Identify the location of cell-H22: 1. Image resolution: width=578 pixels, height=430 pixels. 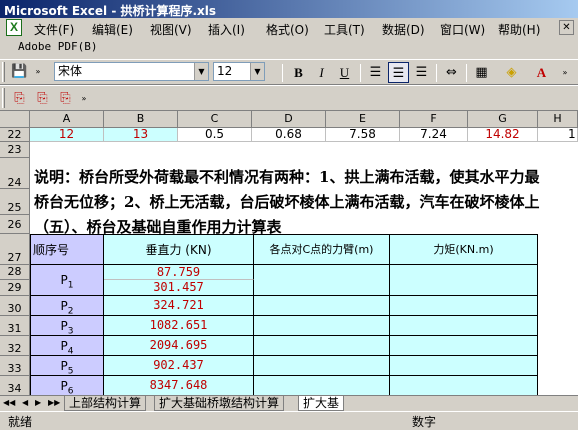
(558, 135).